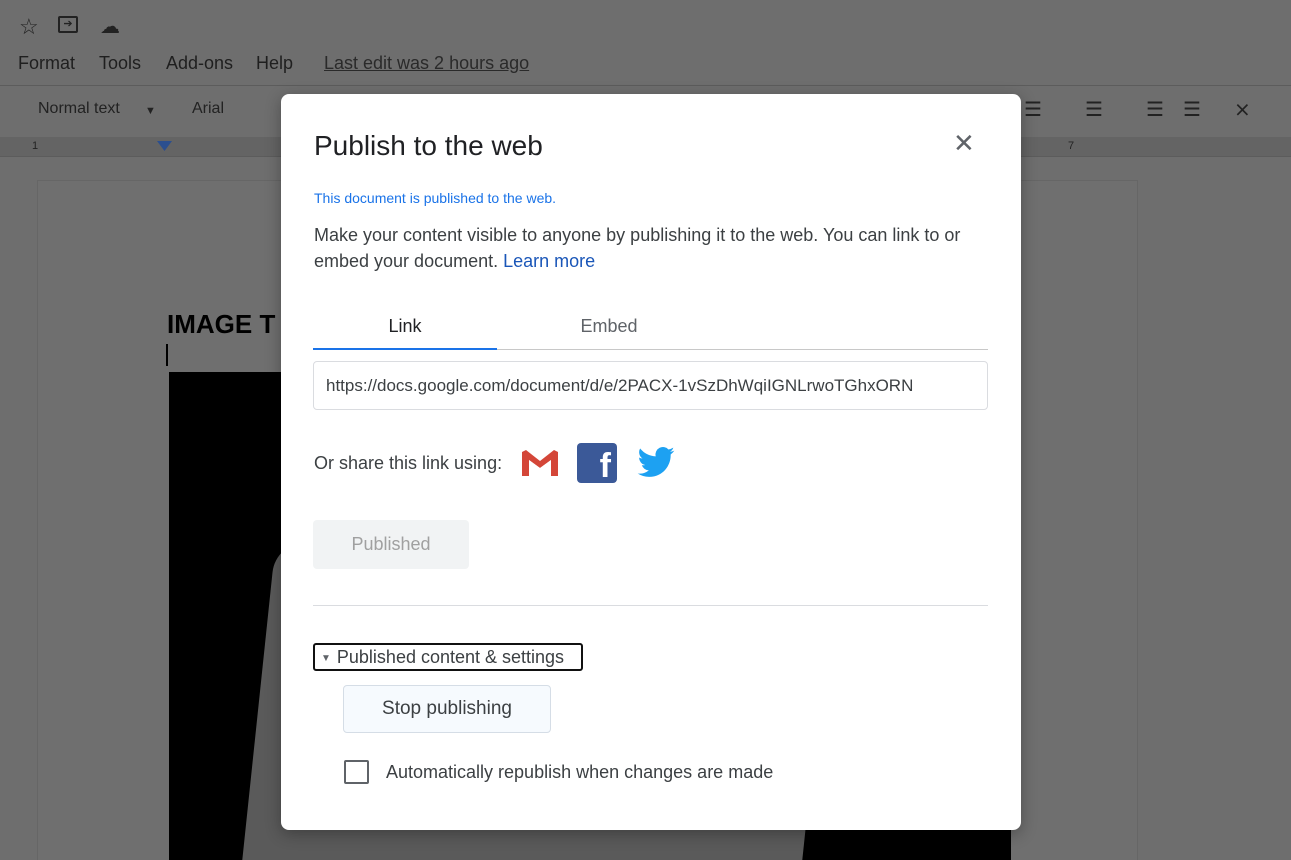 This screenshot has height=860, width=1291. What do you see at coordinates (964, 143) in the screenshot?
I see `close-icon: ✕` at bounding box center [964, 143].